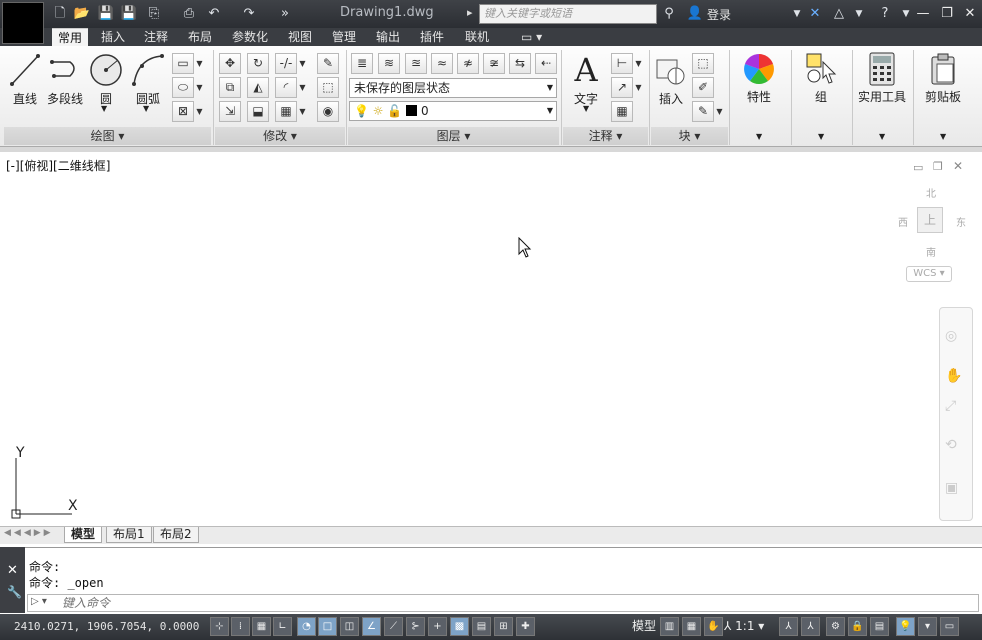 This screenshot has width=982, height=640. What do you see at coordinates (943, 69) in the screenshot?
I see `clipboard-icon` at bounding box center [943, 69].